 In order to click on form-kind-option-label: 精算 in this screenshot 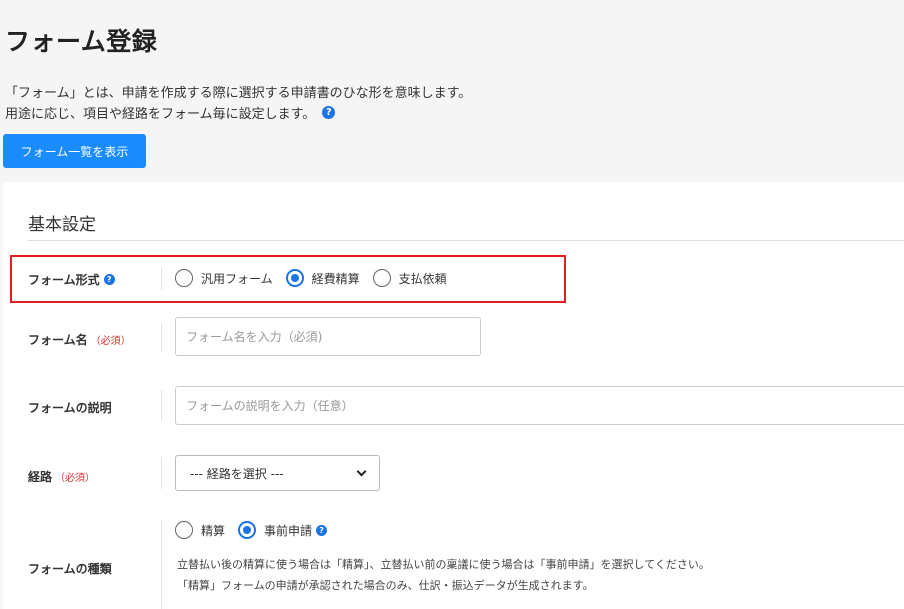, I will do `click(213, 530)`.